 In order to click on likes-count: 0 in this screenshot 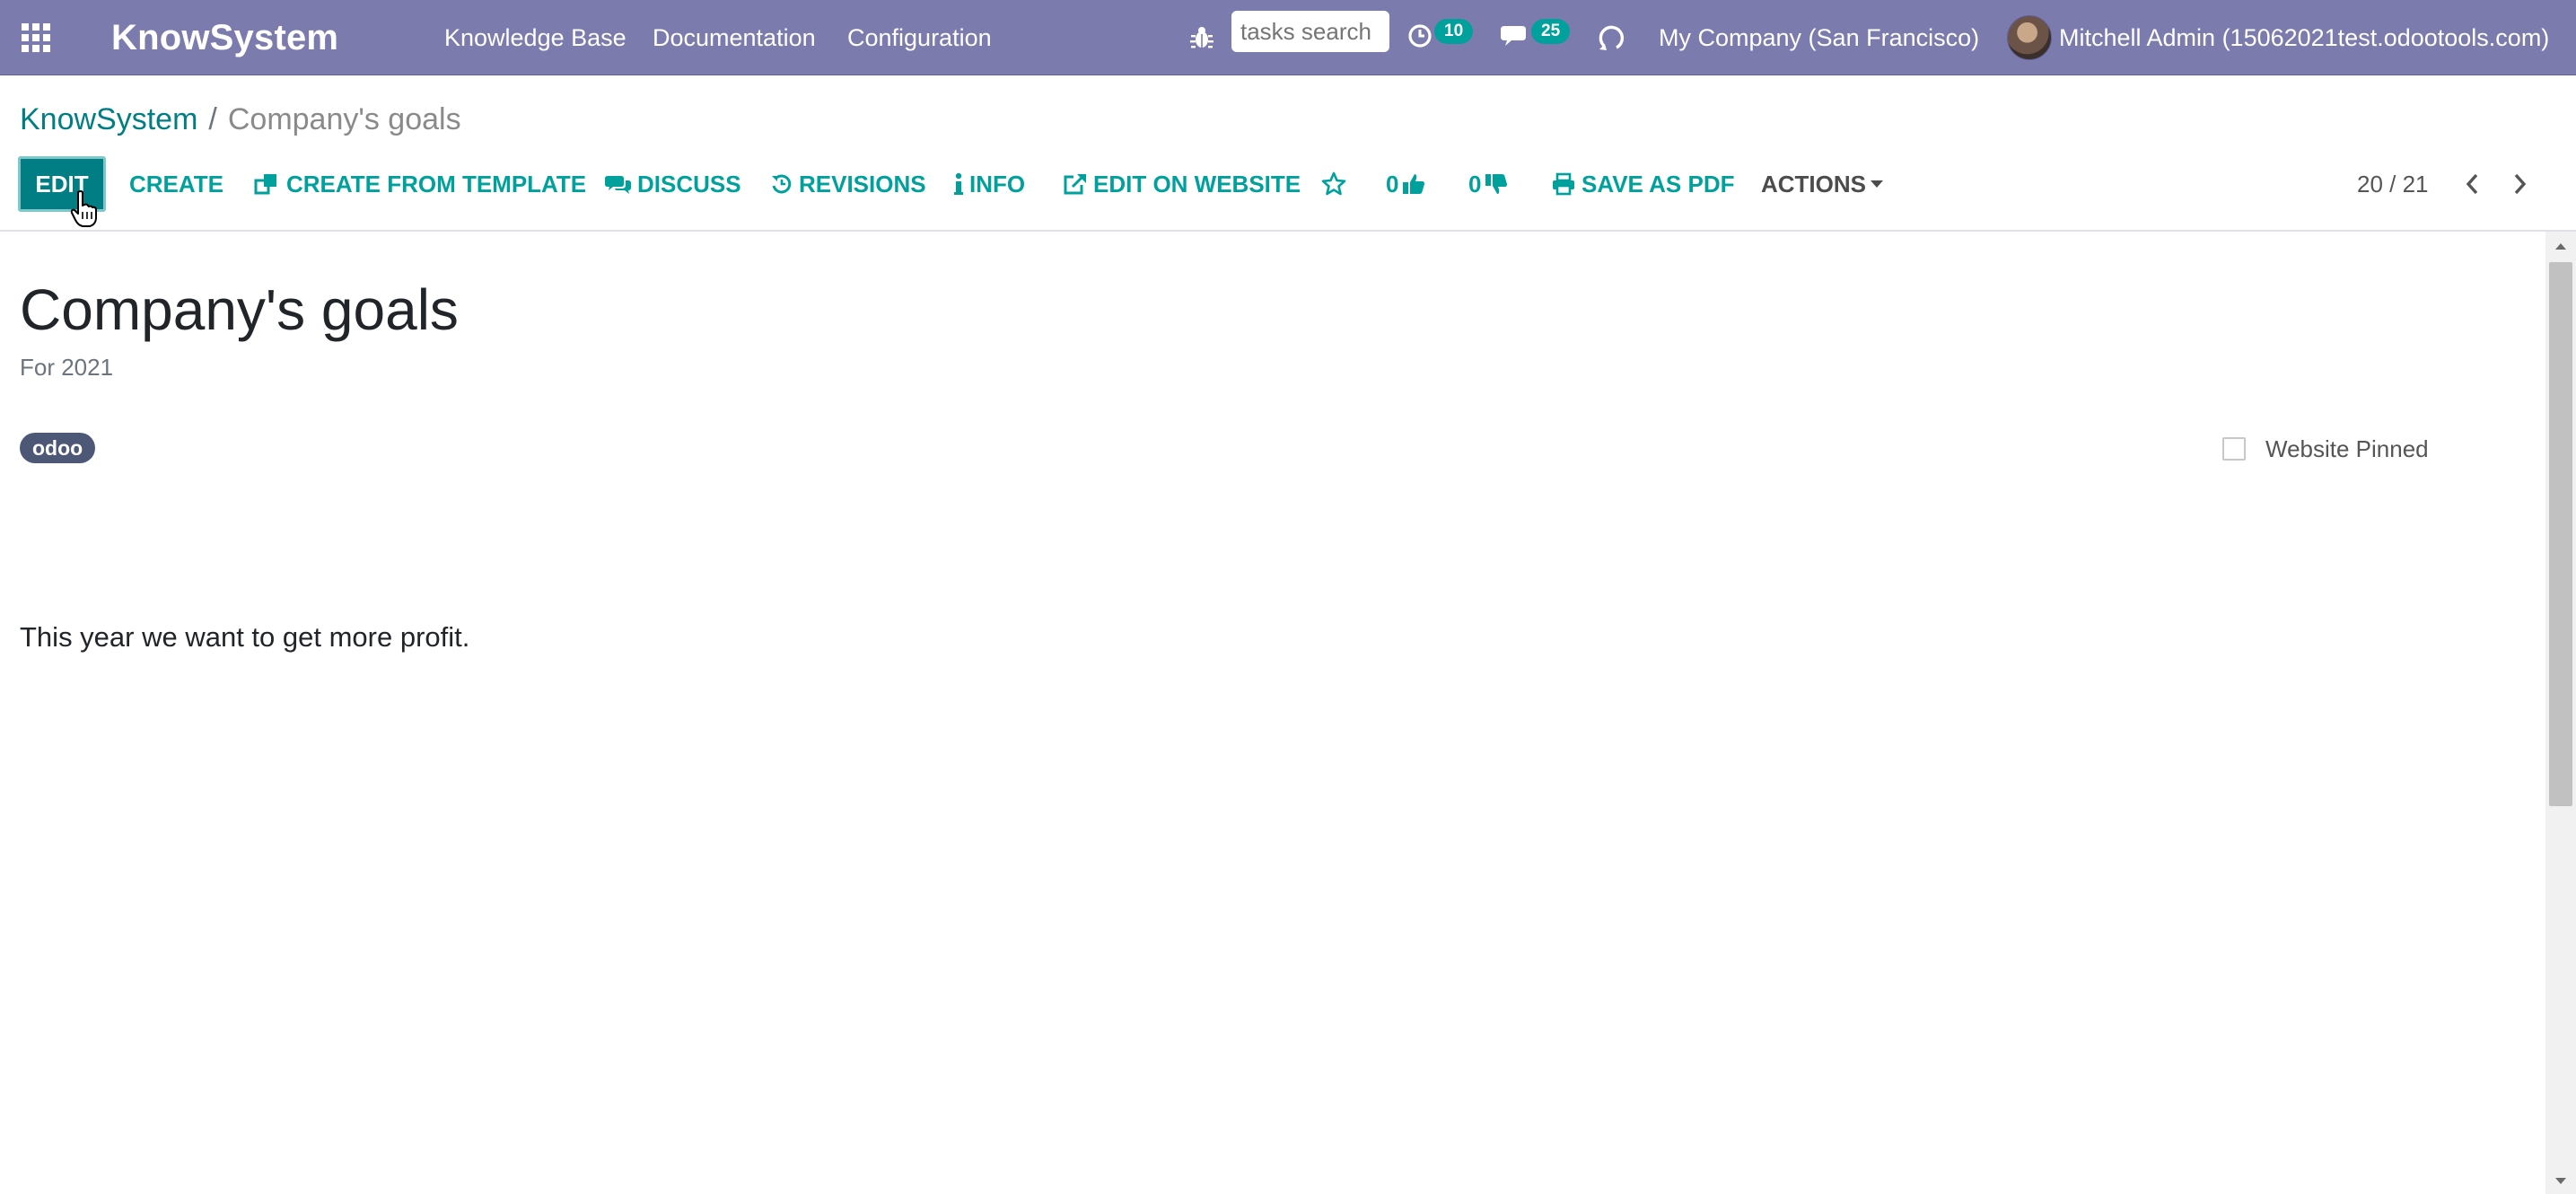, I will do `click(1392, 184)`.